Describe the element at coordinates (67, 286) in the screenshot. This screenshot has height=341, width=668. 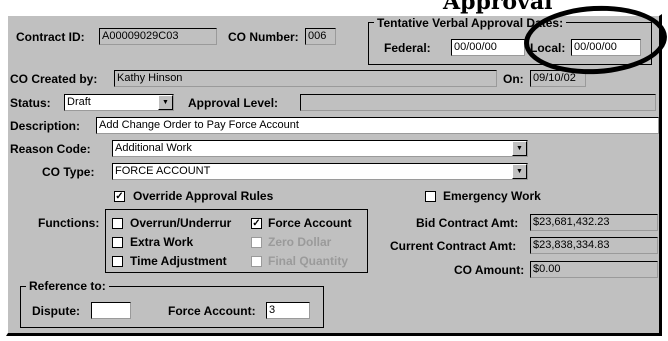
I see `reference-title: Reference to:` at that location.